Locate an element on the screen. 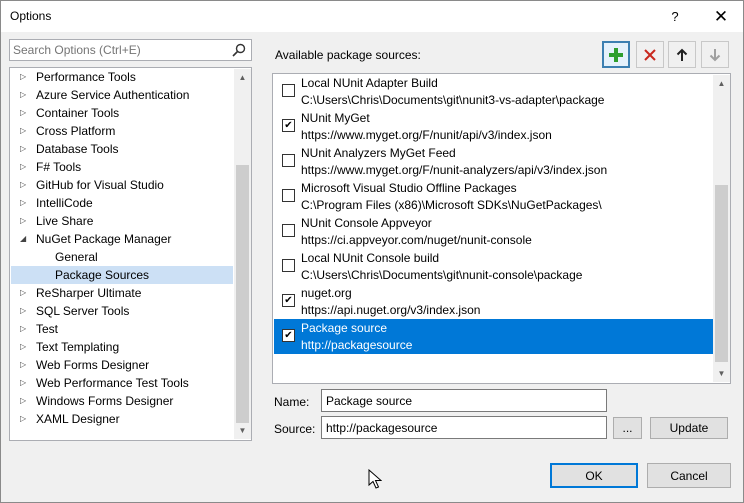  source-name: Package source is located at coordinates (344, 328).